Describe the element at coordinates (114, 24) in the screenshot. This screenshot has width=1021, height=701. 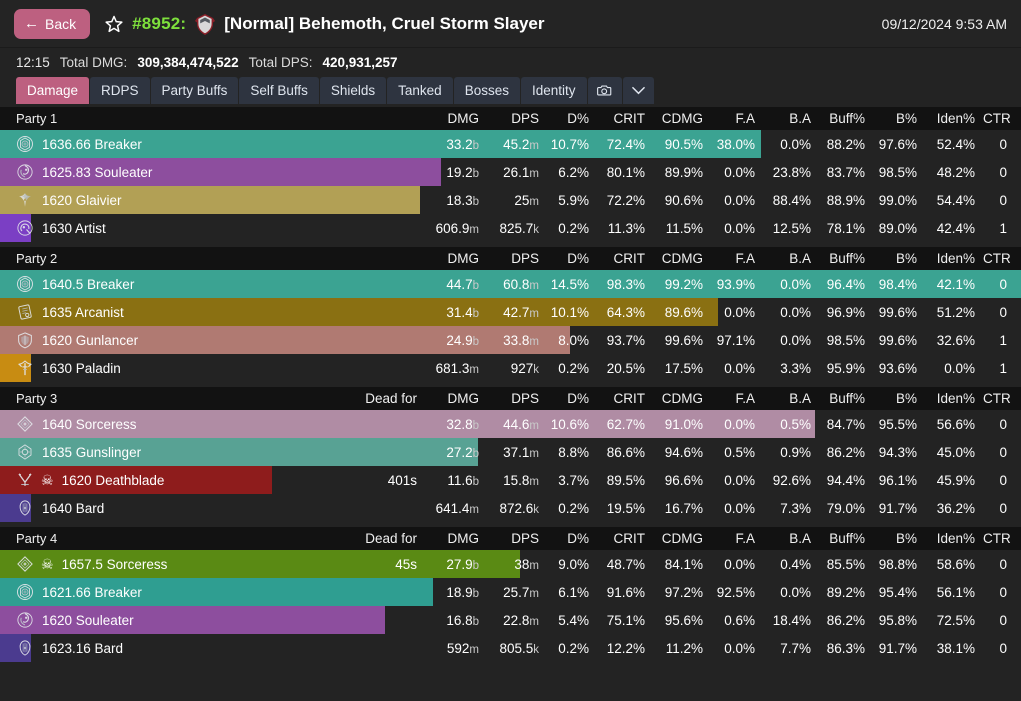
I see `star-icon` at that location.